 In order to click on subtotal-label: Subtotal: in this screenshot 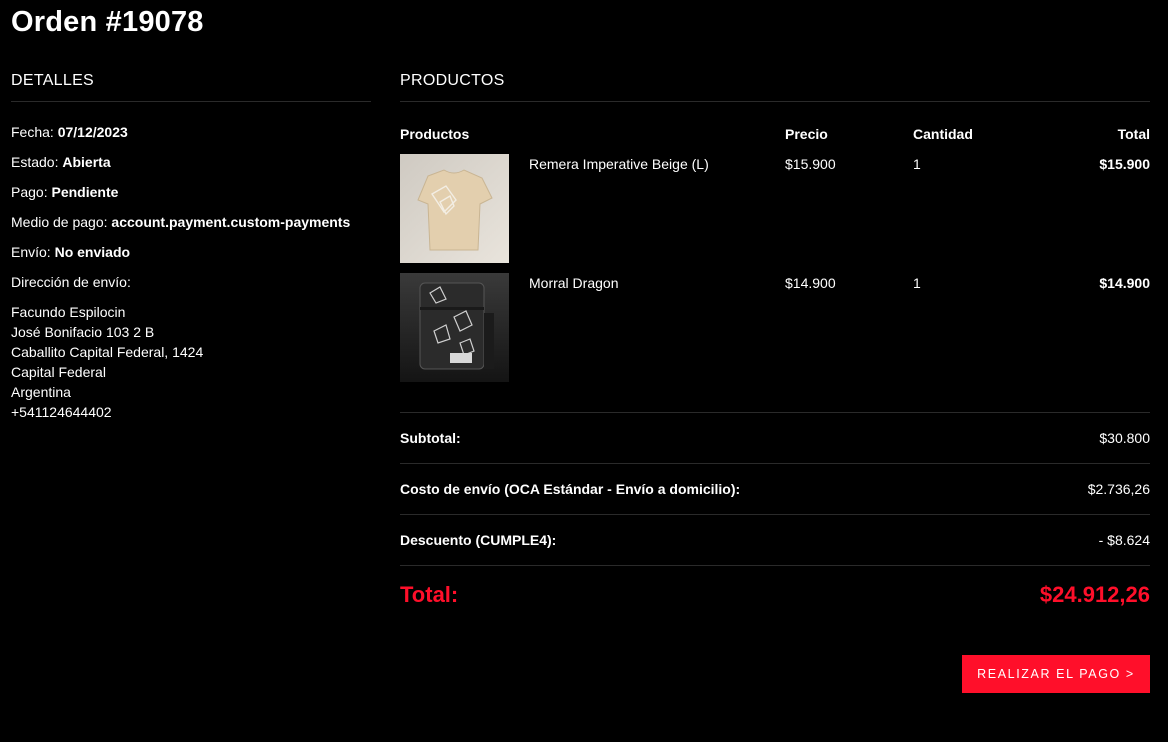, I will do `click(430, 438)`.